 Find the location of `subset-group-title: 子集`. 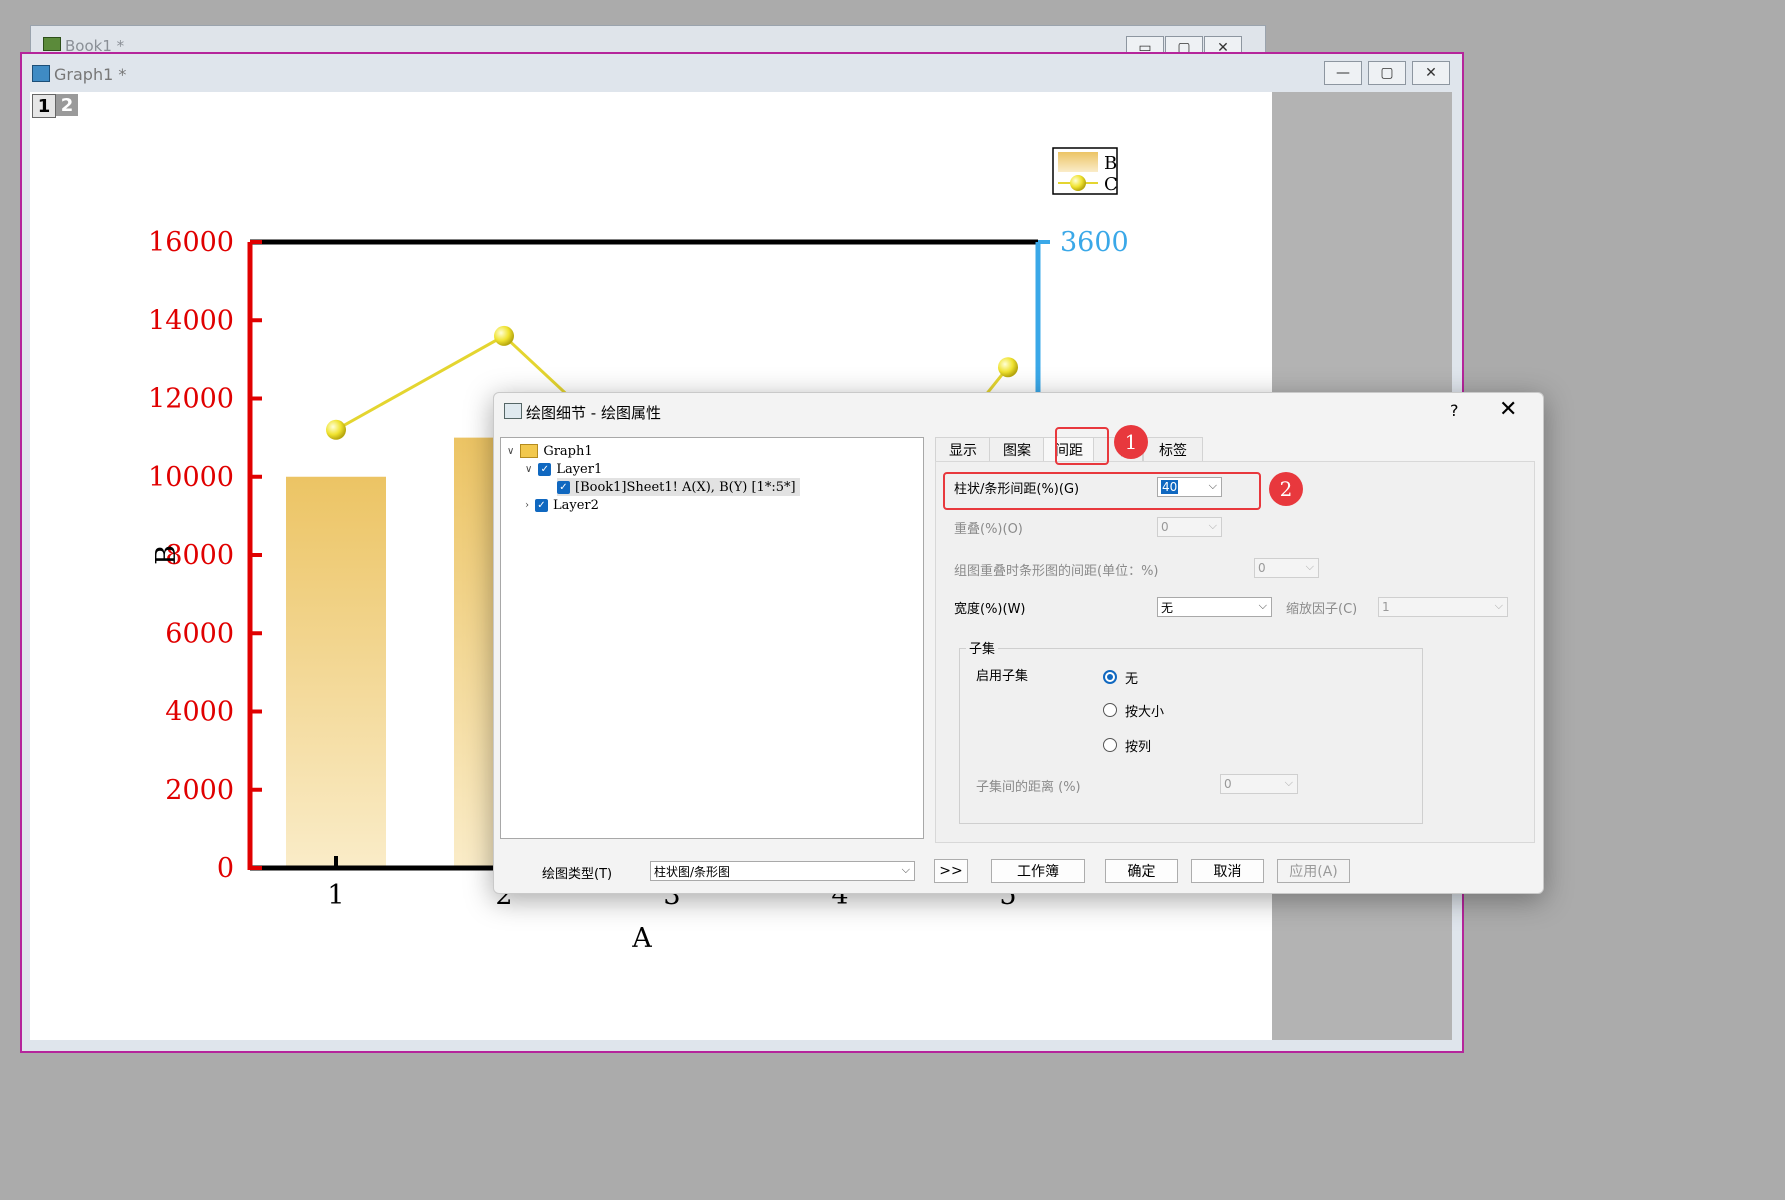

subset-group-title: 子集 is located at coordinates (982, 647).